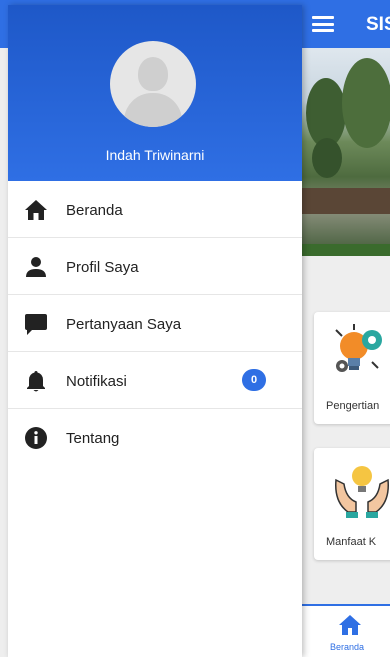 The width and height of the screenshot is (390, 657). Describe the element at coordinates (155, 209) in the screenshot. I see `drawer-item-beranda: Beranda` at that location.